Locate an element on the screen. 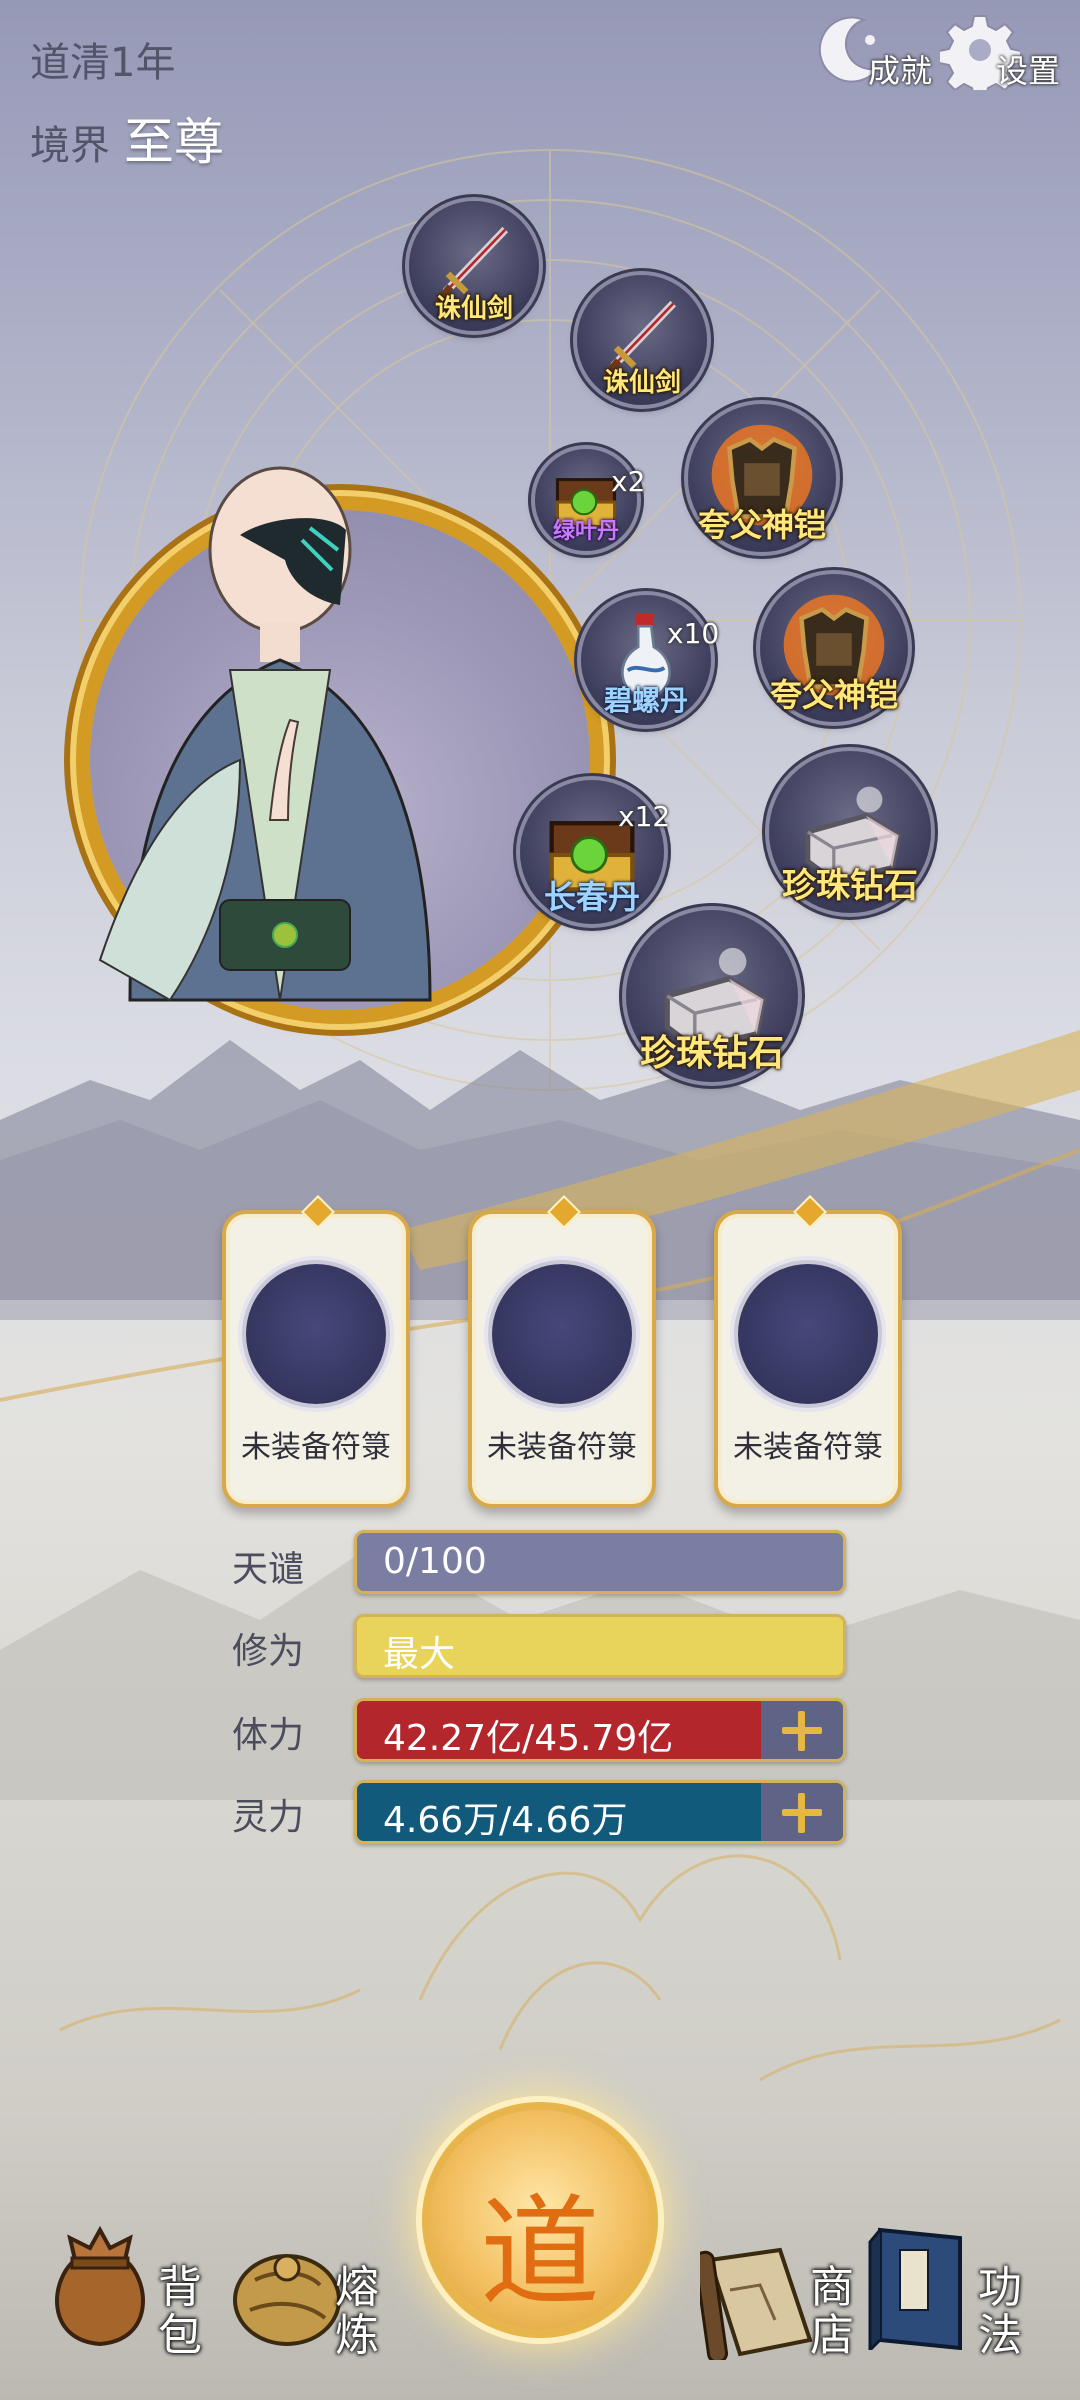 The image size is (1080, 2400). realm-row: 境界 至尊 is located at coordinates (127, 138).